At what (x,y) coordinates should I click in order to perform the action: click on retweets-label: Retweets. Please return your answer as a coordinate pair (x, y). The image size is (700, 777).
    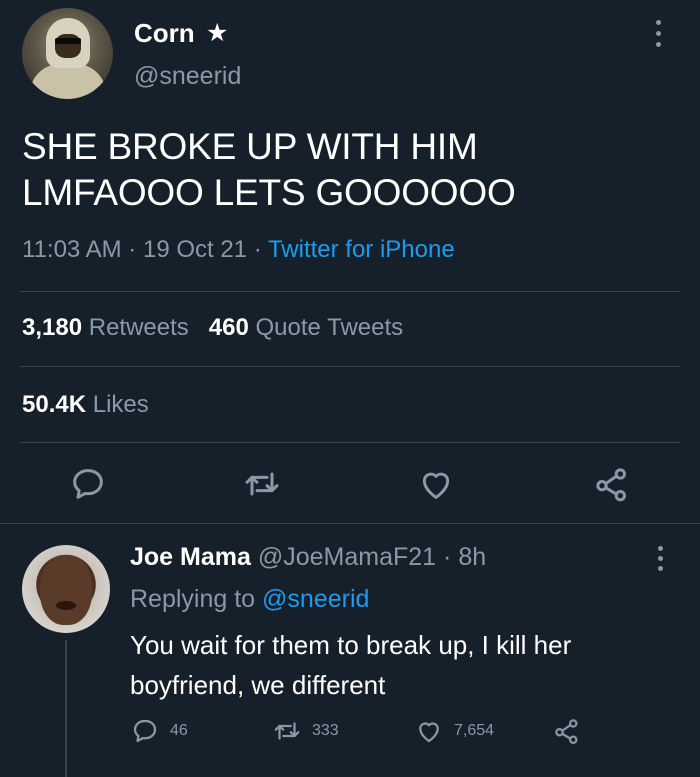
    Looking at the image, I should click on (138, 327).